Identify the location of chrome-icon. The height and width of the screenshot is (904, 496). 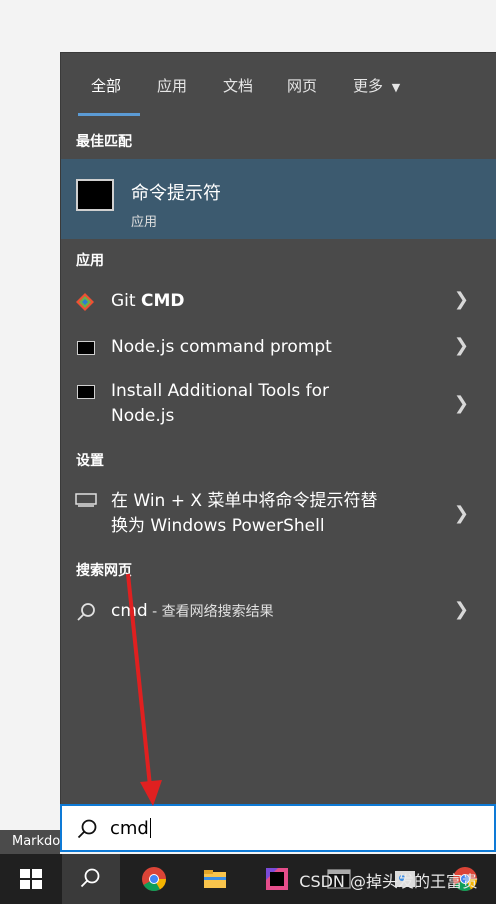
(154, 879).